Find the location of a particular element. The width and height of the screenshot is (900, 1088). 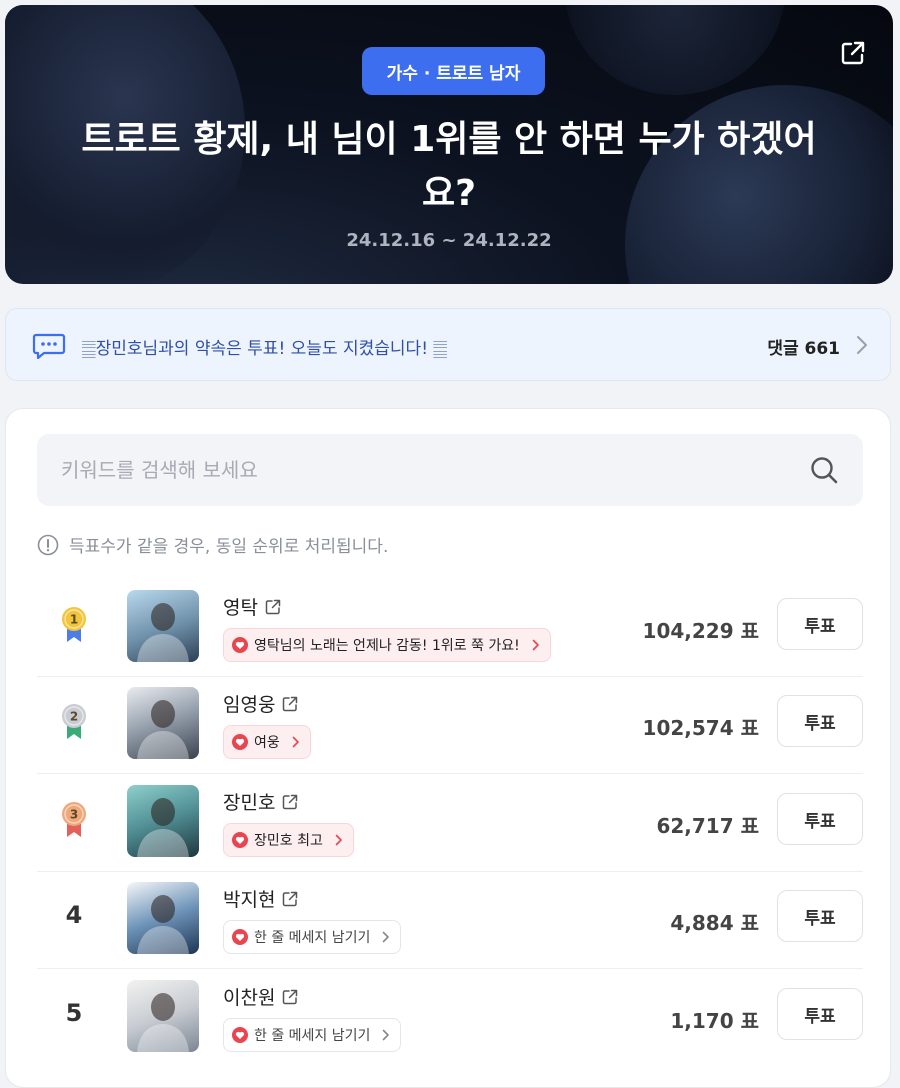

singer-name-line: 이찬원 is located at coordinates (261, 996).